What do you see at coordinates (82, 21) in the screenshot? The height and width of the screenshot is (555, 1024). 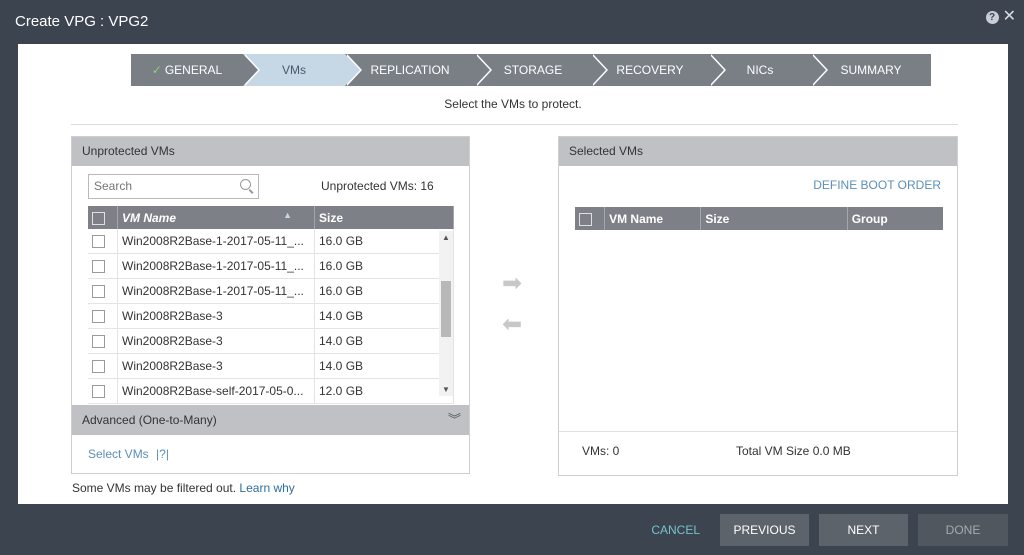 I see `window-title: Create VPG : VPG2` at bounding box center [82, 21].